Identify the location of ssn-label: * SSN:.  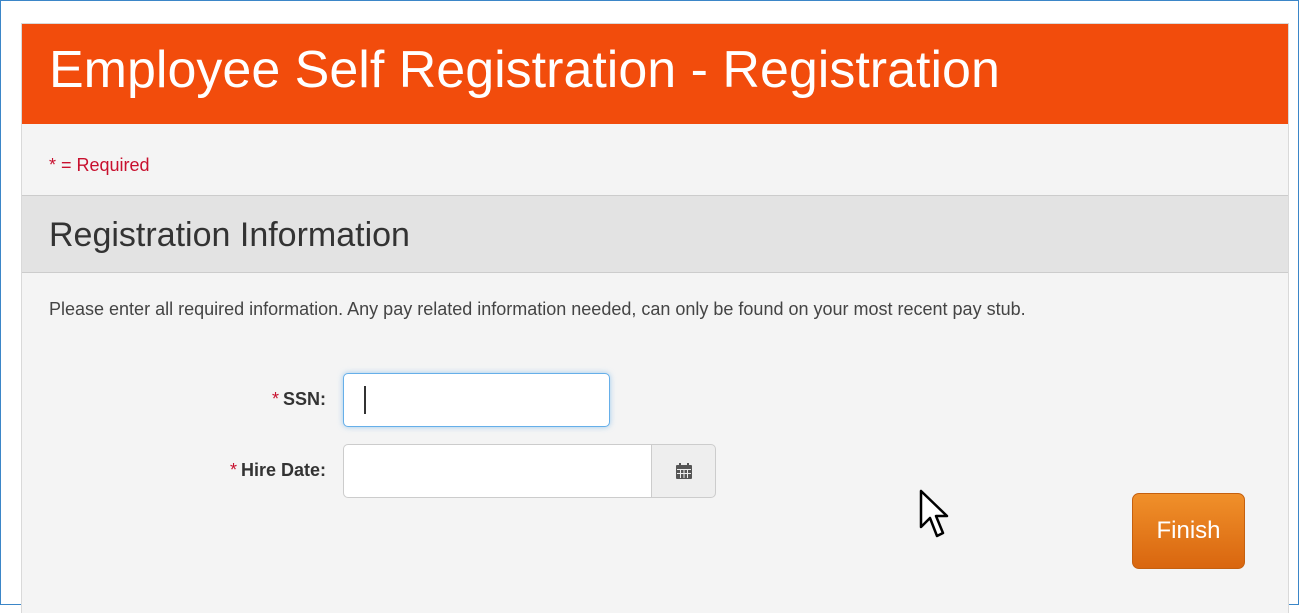
(299, 399).